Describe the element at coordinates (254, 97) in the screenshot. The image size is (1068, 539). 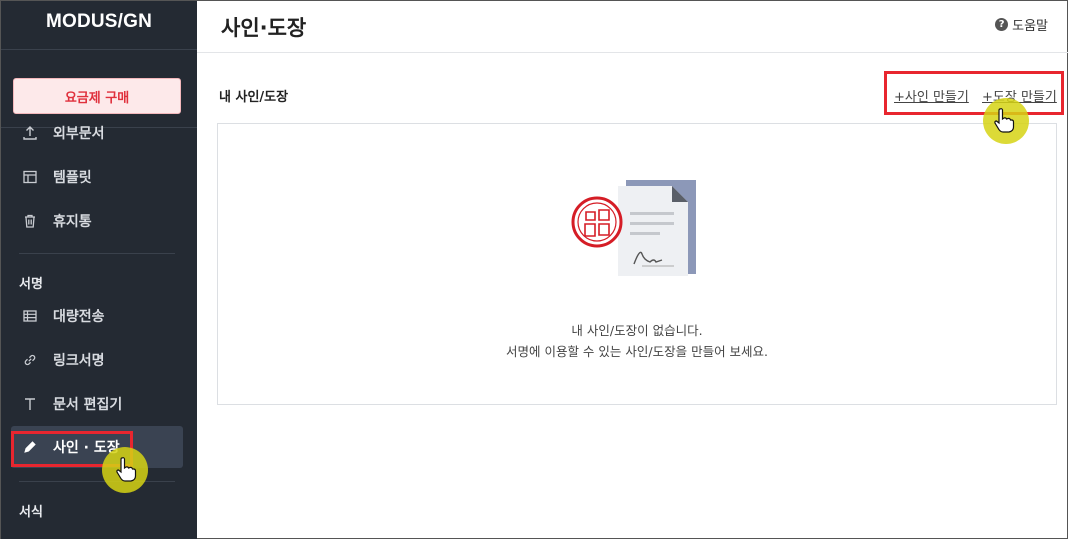
I see `section-title: 내 사인/도장` at that location.